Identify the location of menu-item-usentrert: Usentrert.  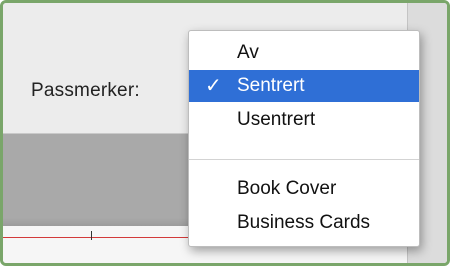
(304, 120).